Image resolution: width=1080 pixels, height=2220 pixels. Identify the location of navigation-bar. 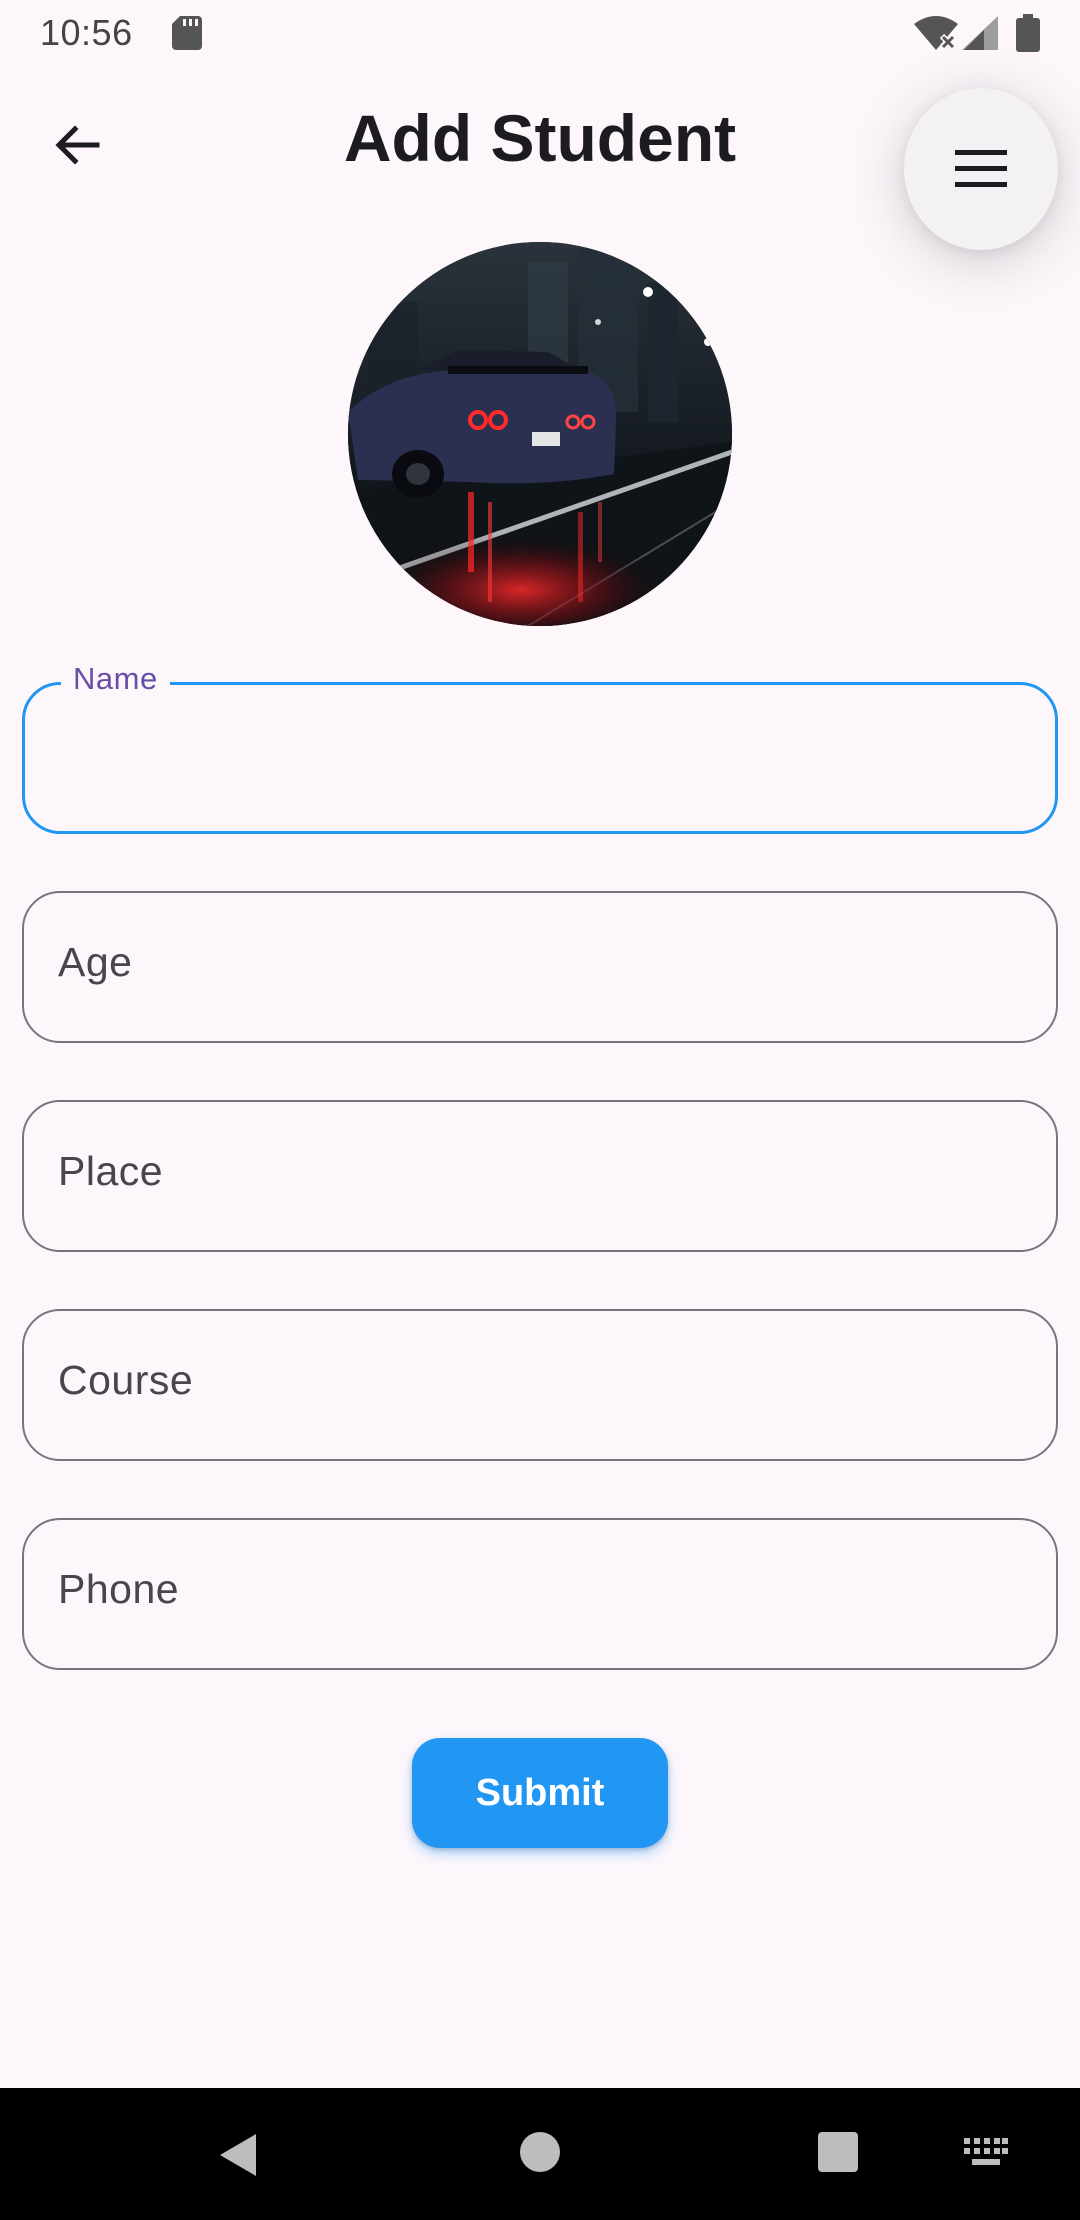
(540, 2154).